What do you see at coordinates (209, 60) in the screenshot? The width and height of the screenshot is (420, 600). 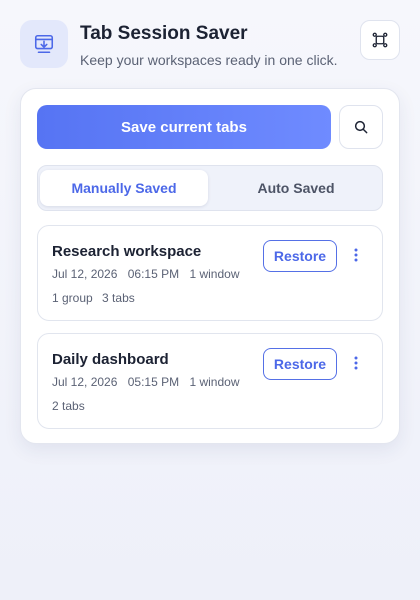 I see `app-subtitle: Keep your workspaces ready in one click.` at bounding box center [209, 60].